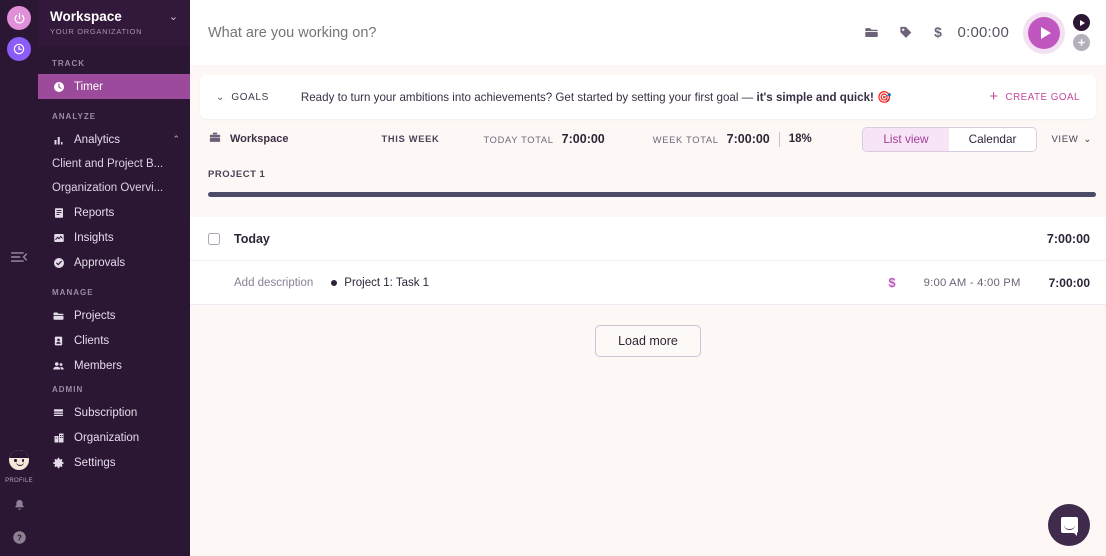  Describe the element at coordinates (96, 31) in the screenshot. I see `workspace-subtitle: YOUR ORGANIZATION` at that location.